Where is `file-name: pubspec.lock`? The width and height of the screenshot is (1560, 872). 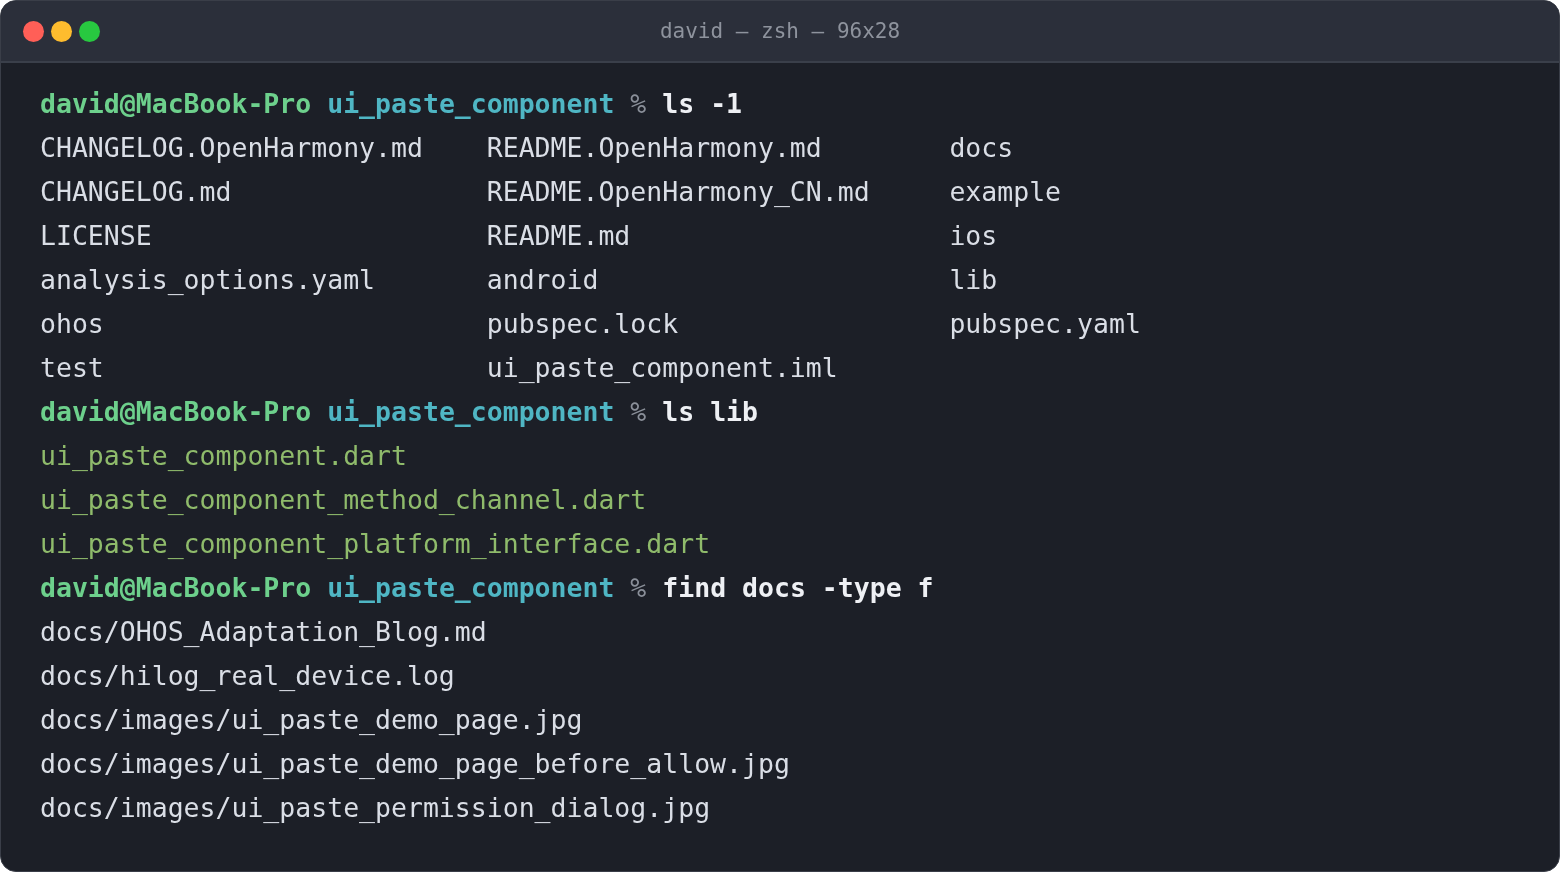
file-name: pubspec.lock is located at coordinates (582, 324).